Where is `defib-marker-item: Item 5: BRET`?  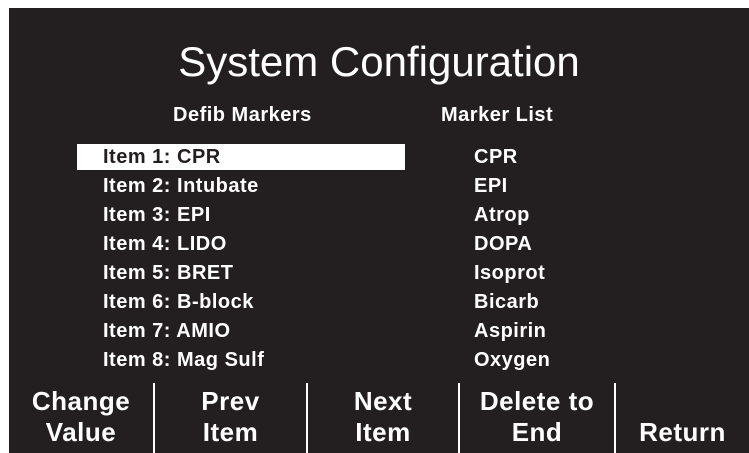
defib-marker-item: Item 5: BRET is located at coordinates (241, 273).